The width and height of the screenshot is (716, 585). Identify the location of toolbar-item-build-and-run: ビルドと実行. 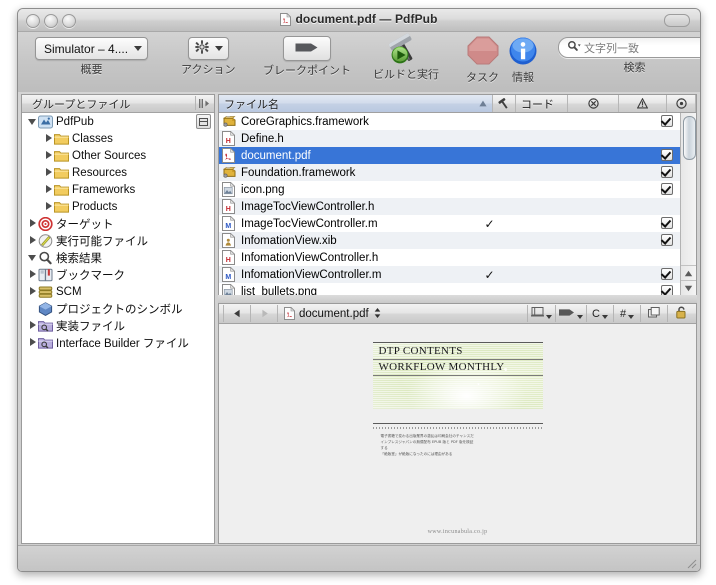
(406, 57).